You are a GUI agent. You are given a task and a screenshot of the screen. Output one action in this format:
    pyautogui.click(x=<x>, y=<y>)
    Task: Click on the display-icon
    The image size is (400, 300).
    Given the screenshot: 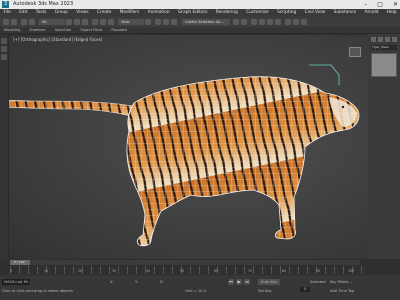 What is the action you would take?
    pyautogui.click(x=4, y=57)
    